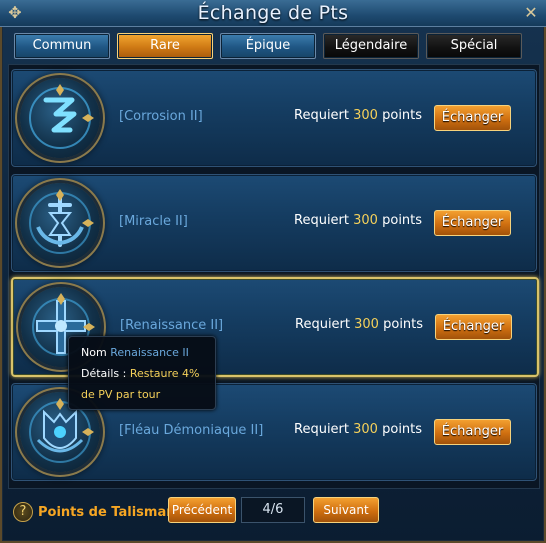  Describe the element at coordinates (161, 116) in the screenshot. I see `item-name: [Corrosion II]` at that location.